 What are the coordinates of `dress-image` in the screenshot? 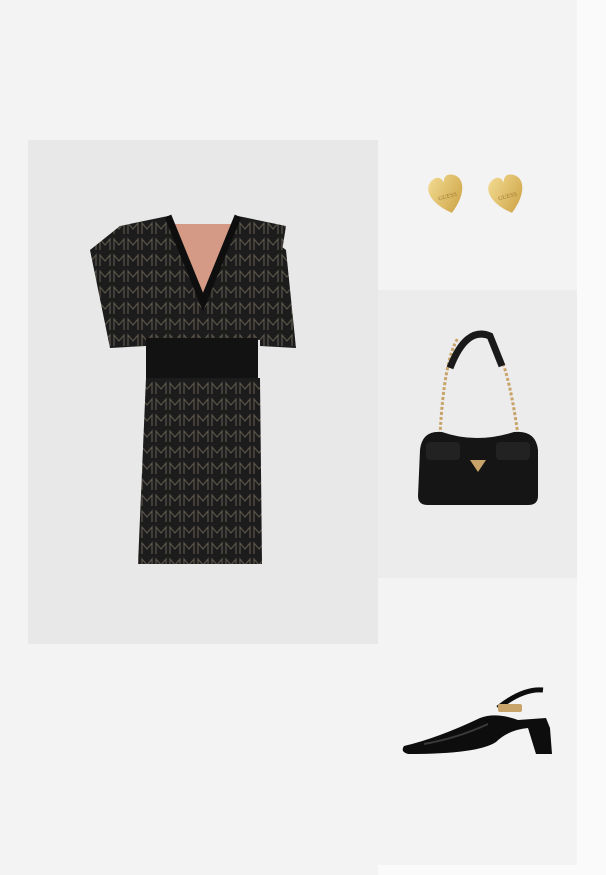 It's located at (193, 389).